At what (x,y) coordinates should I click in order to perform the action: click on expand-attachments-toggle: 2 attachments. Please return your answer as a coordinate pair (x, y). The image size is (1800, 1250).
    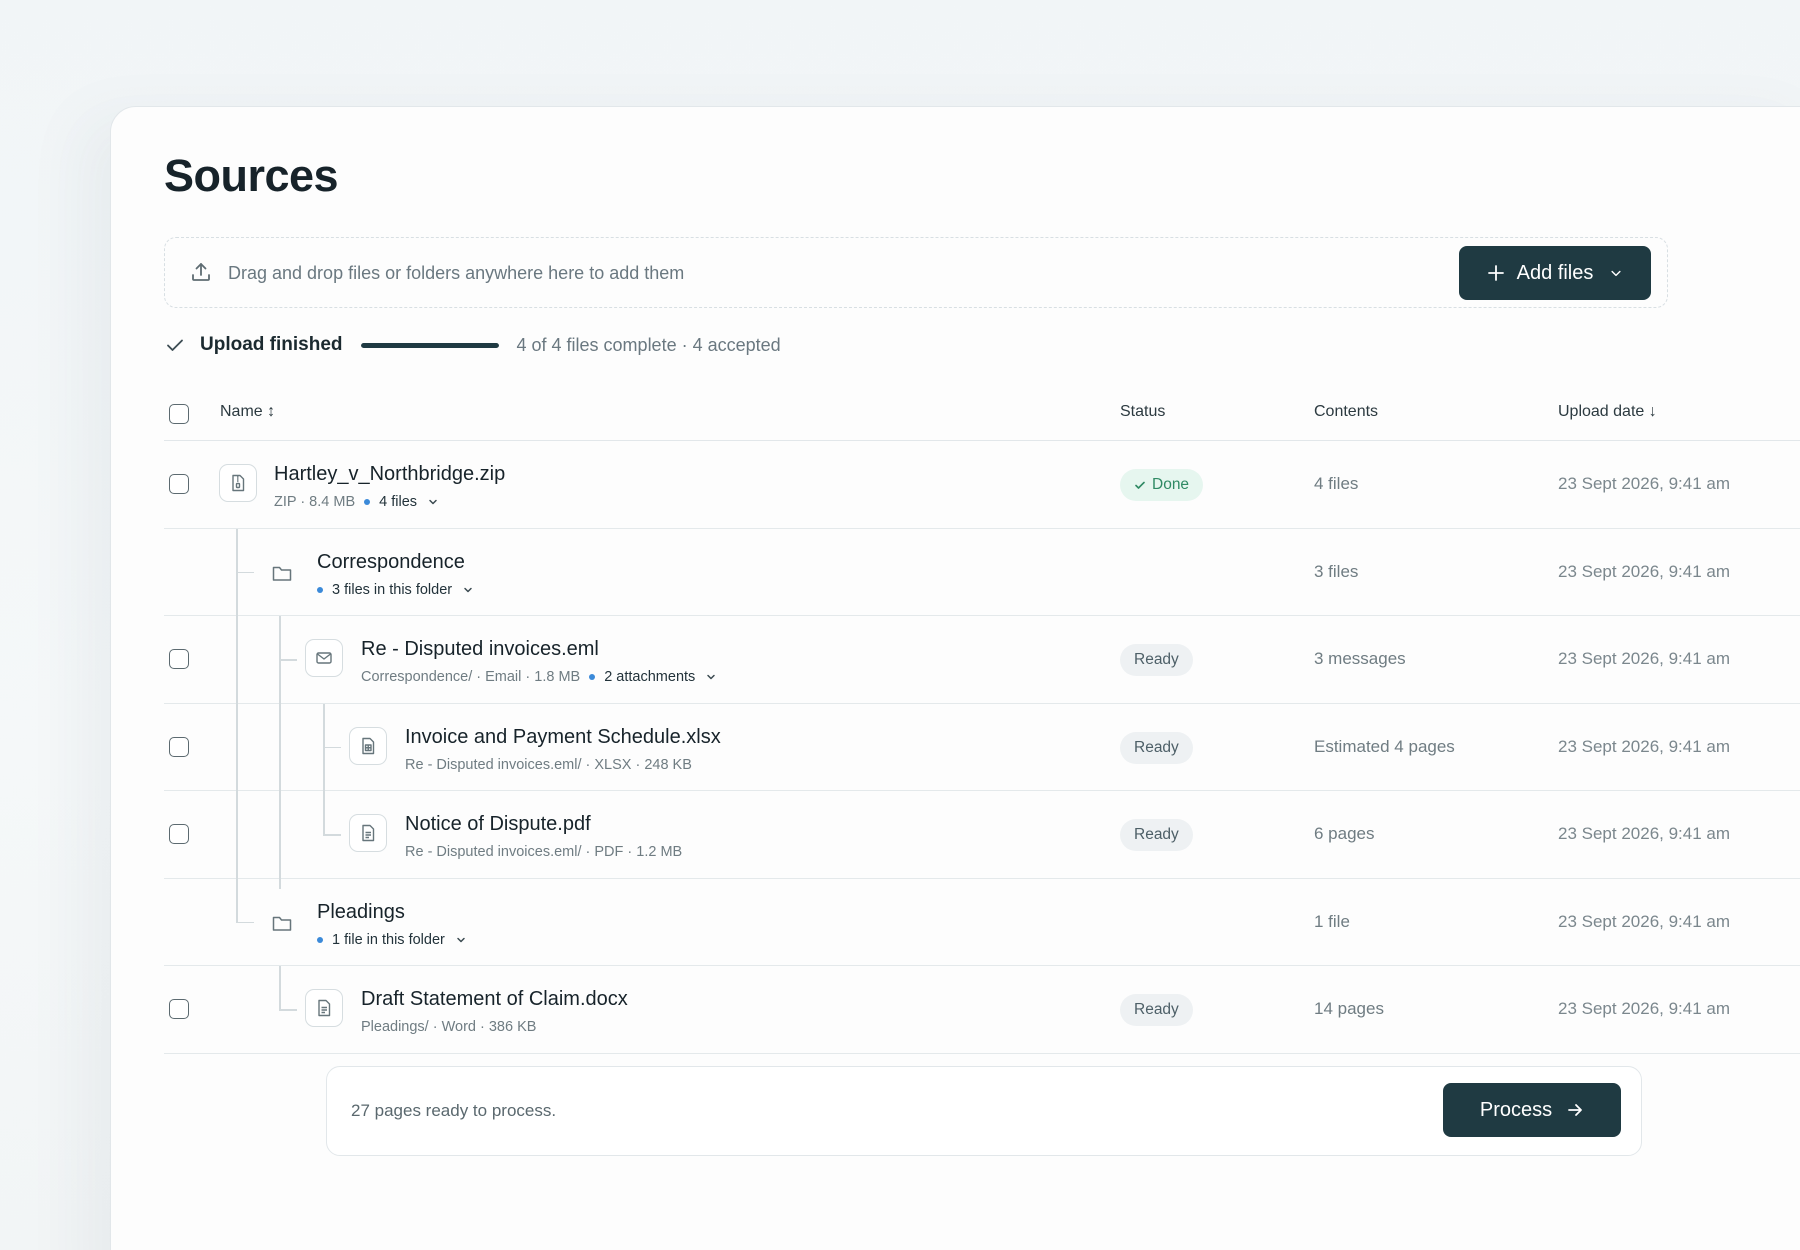
    Looking at the image, I should click on (649, 677).